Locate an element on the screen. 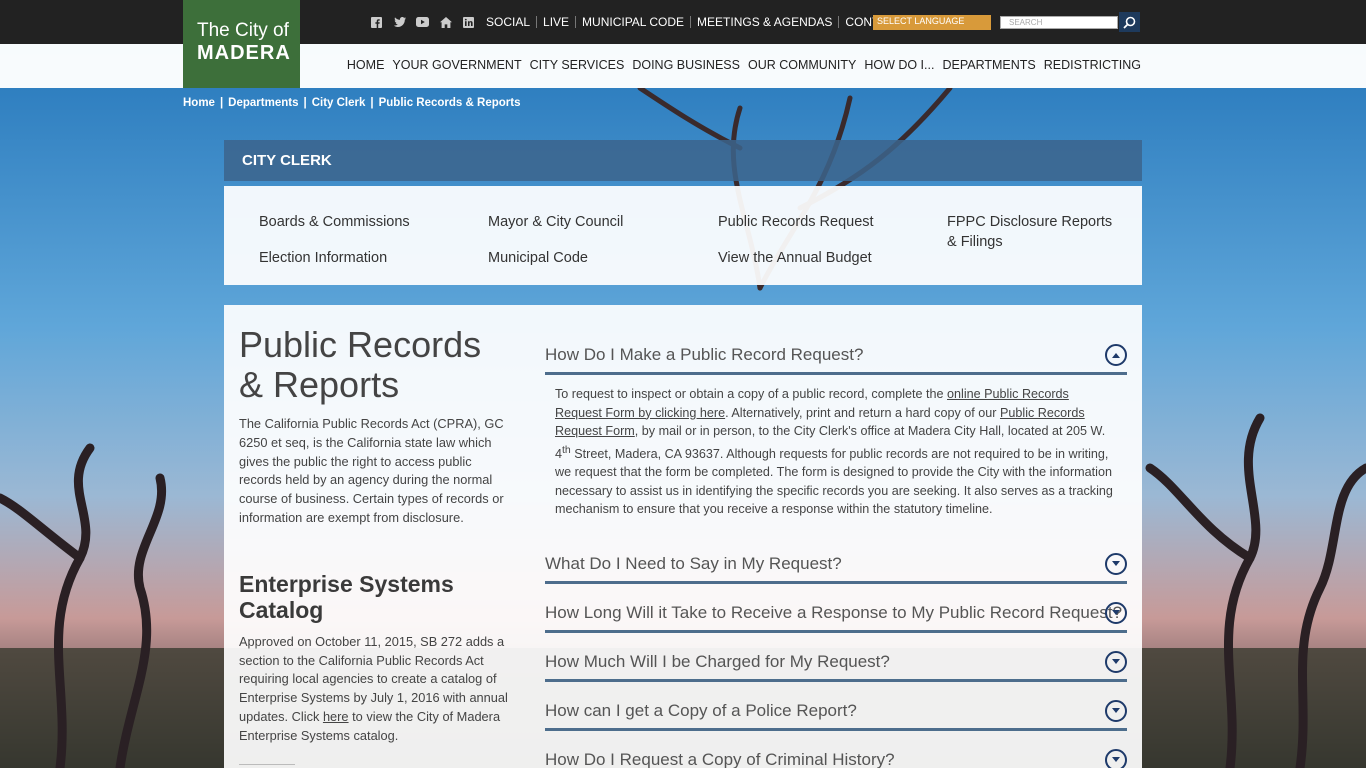  department-header: CITY CLERK is located at coordinates (683, 160).